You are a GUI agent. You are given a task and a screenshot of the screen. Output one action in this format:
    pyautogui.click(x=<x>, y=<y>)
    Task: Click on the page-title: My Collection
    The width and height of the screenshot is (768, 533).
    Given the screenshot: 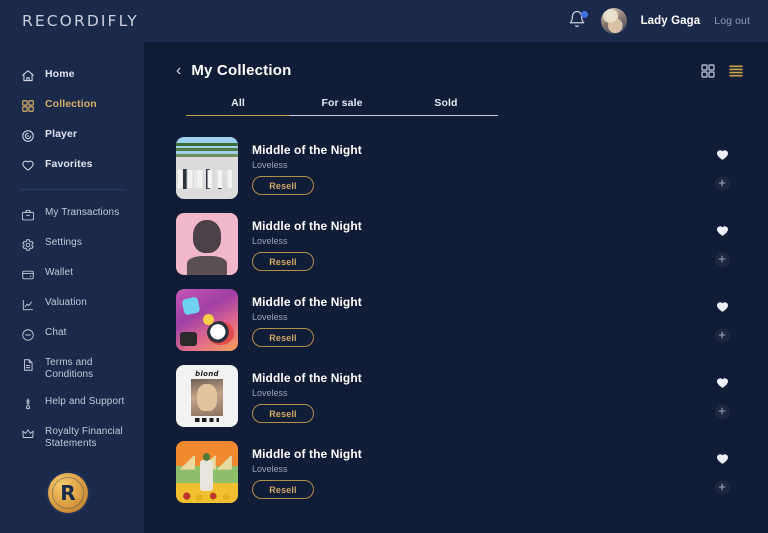 What is the action you would take?
    pyautogui.click(x=241, y=70)
    